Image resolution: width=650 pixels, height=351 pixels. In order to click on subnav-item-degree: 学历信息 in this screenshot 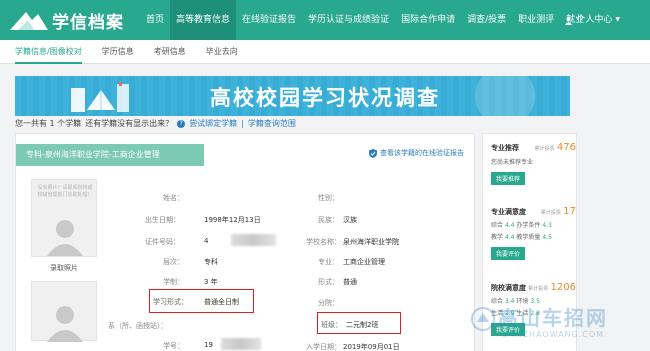, I will do `click(118, 52)`.